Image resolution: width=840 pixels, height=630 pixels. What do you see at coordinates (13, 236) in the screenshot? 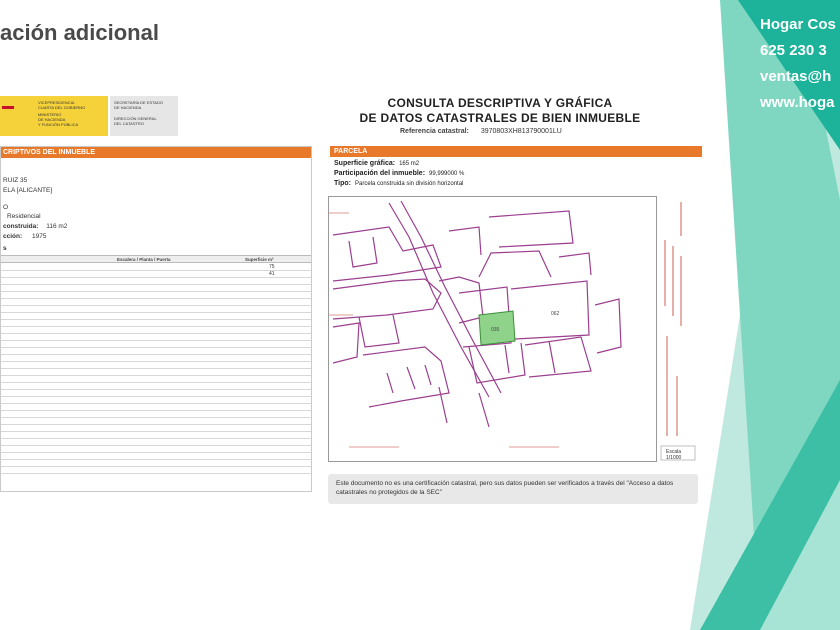
I see `year-label: cción:` at bounding box center [13, 236].